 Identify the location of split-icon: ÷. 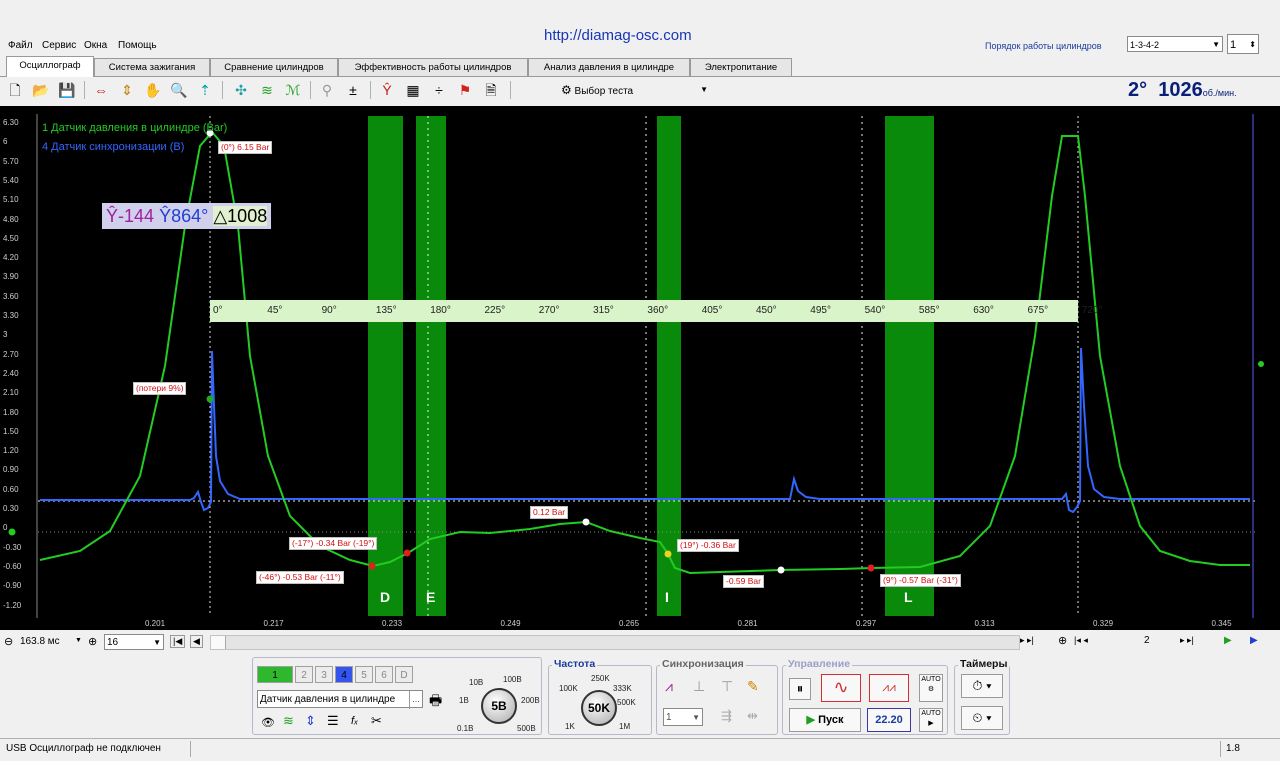
(439, 90).